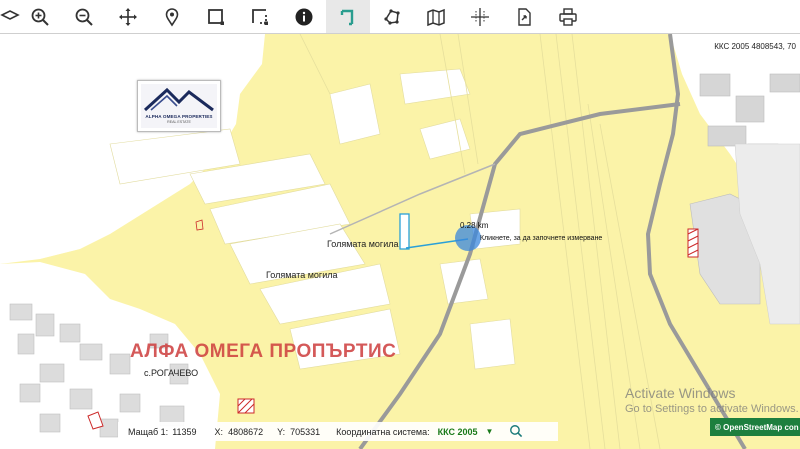 Image resolution: width=800 pixels, height=449 pixels. Describe the element at coordinates (680, 393) in the screenshot. I see `activation-notice-title: Activate Windows` at that location.